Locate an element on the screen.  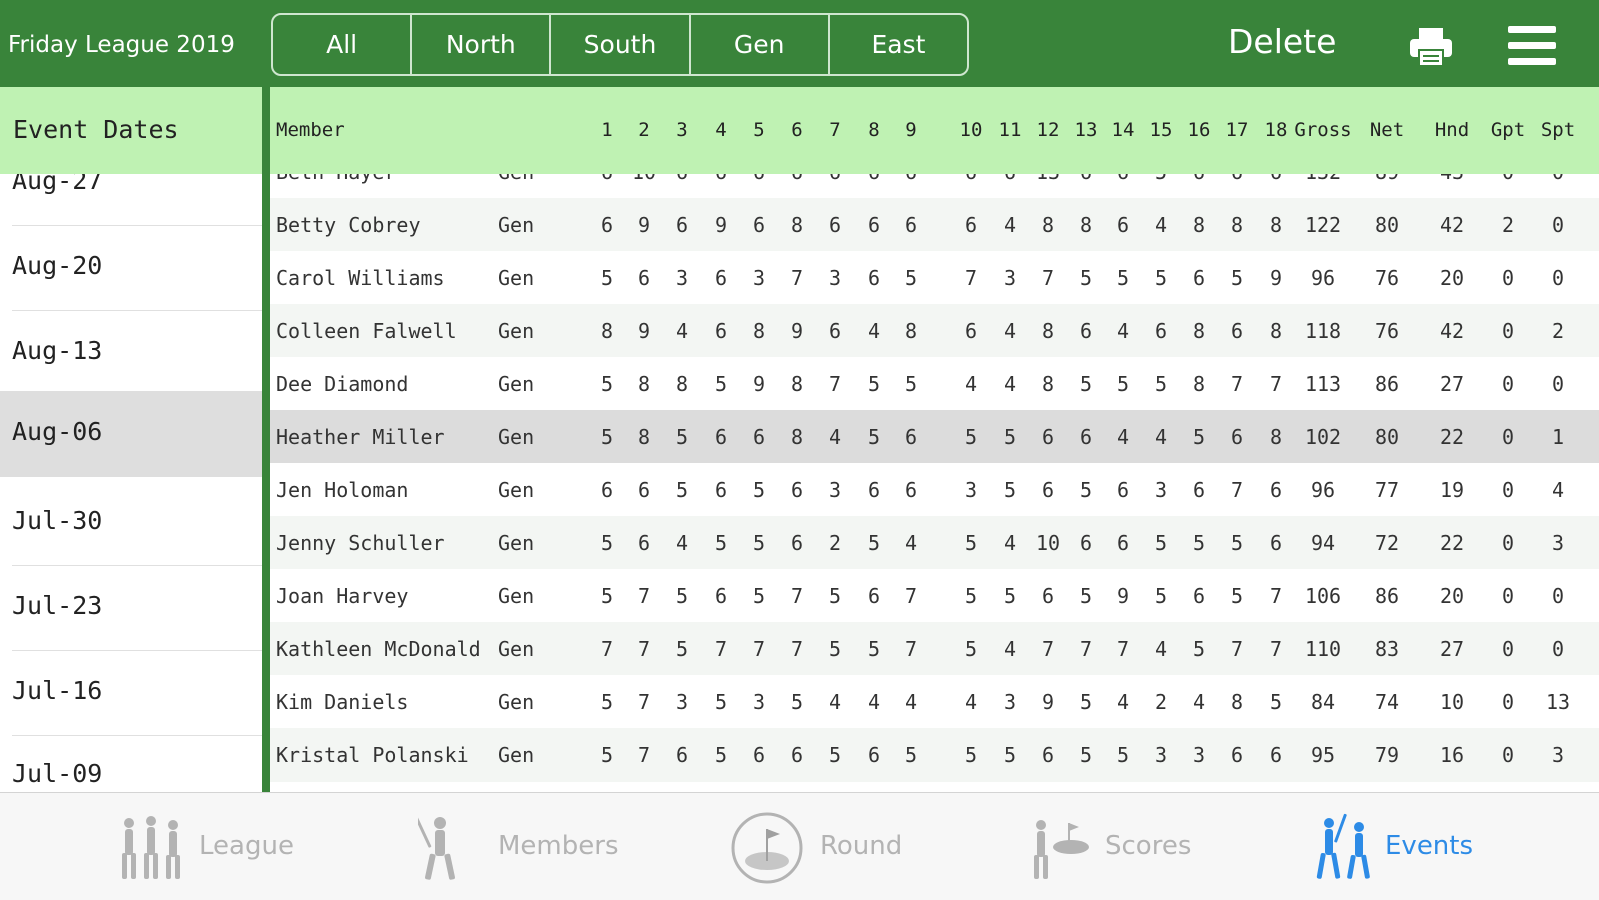
gross-cell: 113 is located at coordinates (1323, 384).